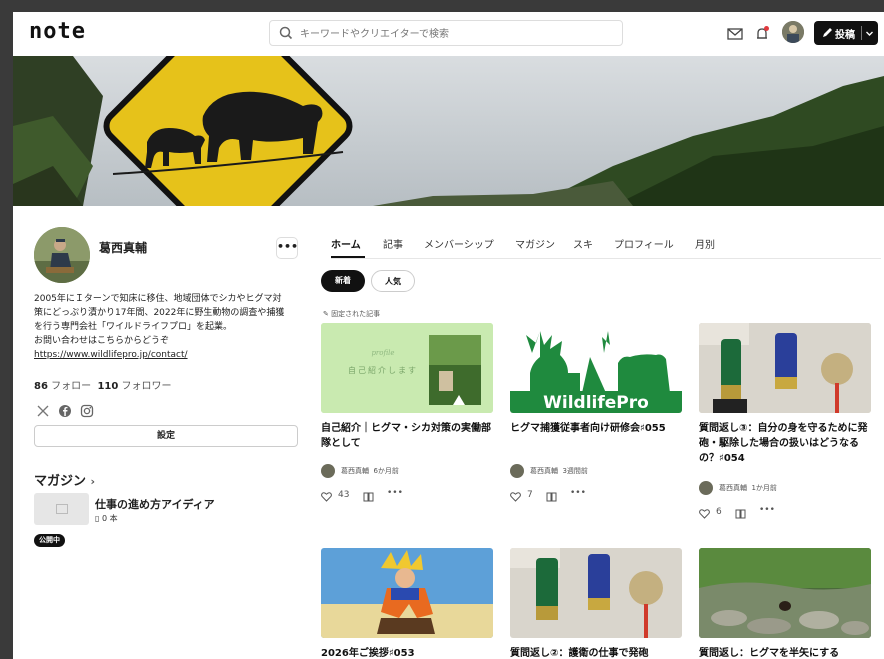  What do you see at coordinates (766, 28) in the screenshot?
I see `notification-dot` at bounding box center [766, 28].